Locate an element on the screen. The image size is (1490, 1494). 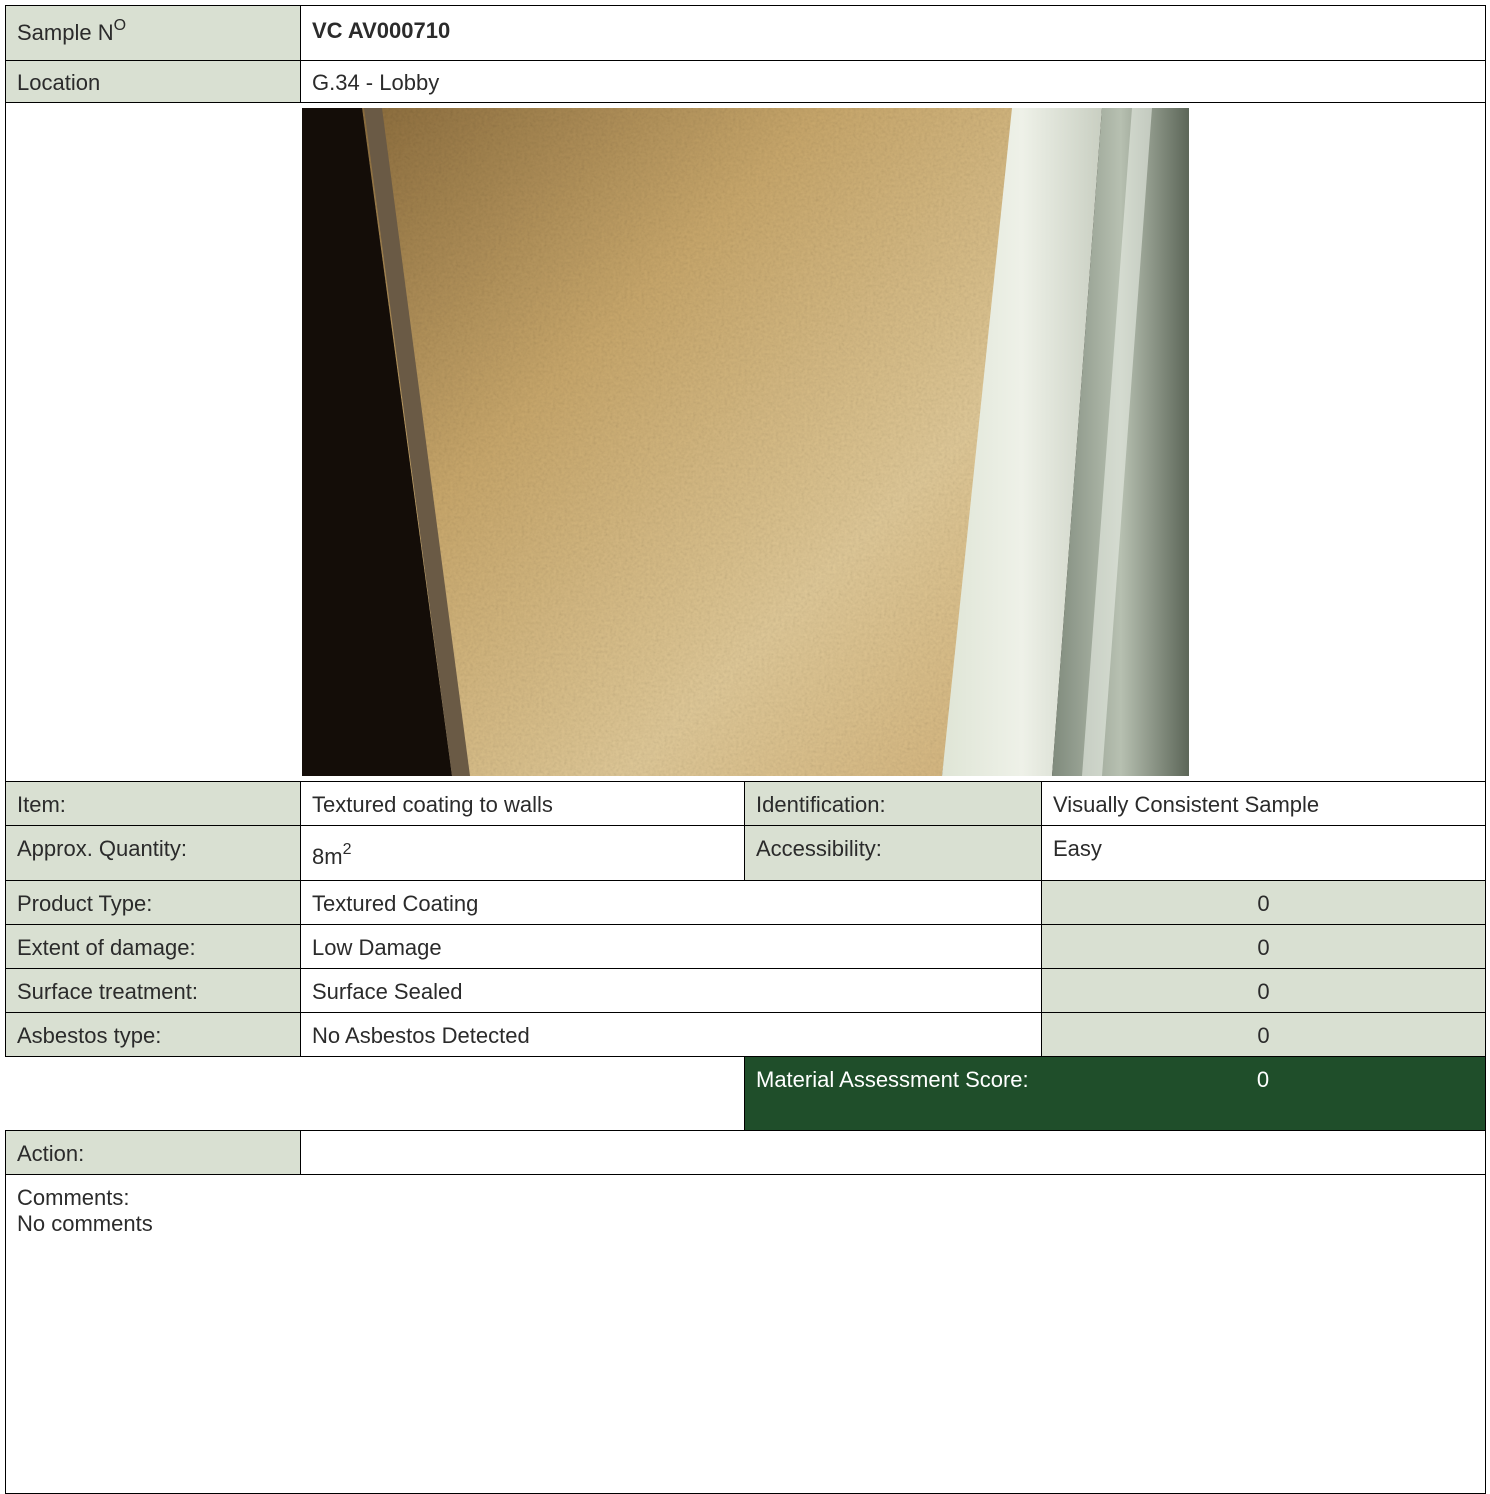
asbestos-type-score: 0 is located at coordinates (1263, 1034).